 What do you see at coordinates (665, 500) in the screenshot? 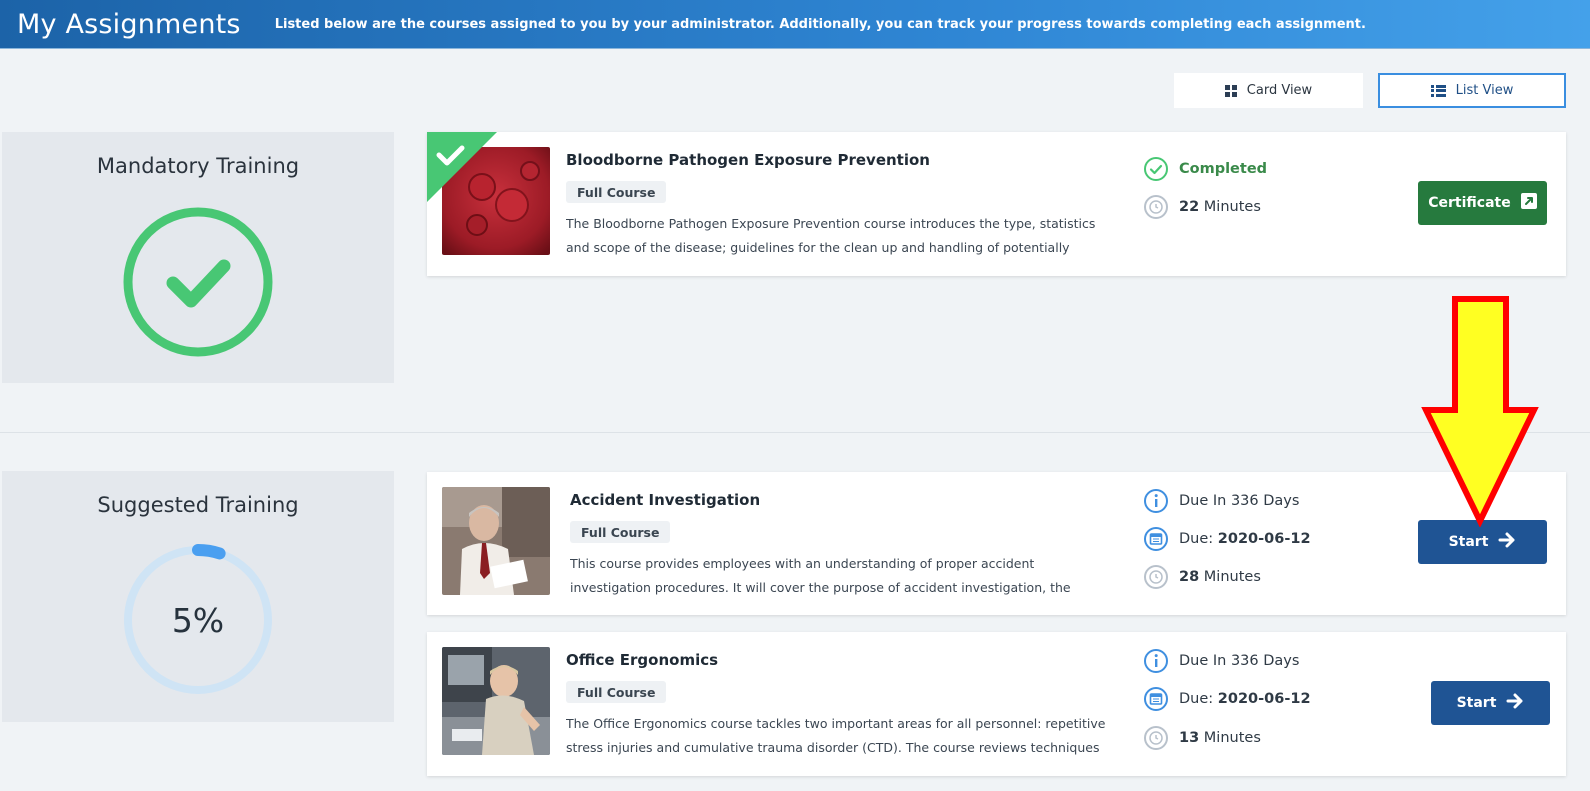
I see `course-title: Accident Investigation` at bounding box center [665, 500].